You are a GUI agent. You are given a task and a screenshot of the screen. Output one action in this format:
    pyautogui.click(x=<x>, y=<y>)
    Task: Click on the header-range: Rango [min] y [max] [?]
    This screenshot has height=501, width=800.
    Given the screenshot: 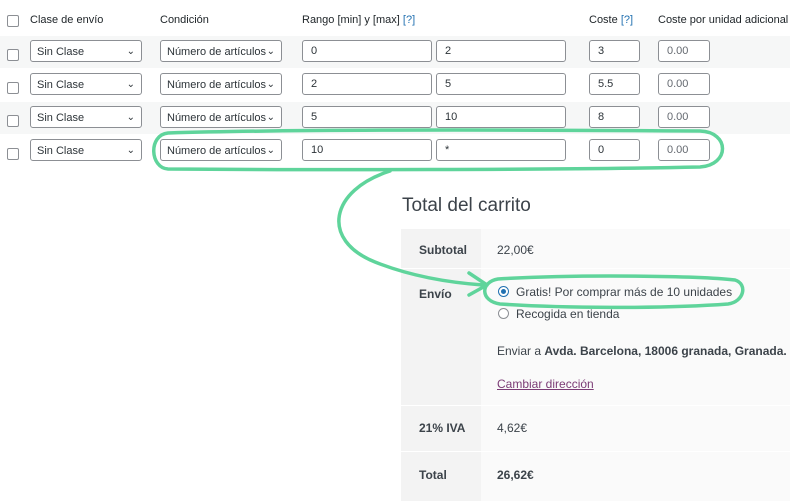 What is the action you would take?
    pyautogui.click(x=358, y=20)
    